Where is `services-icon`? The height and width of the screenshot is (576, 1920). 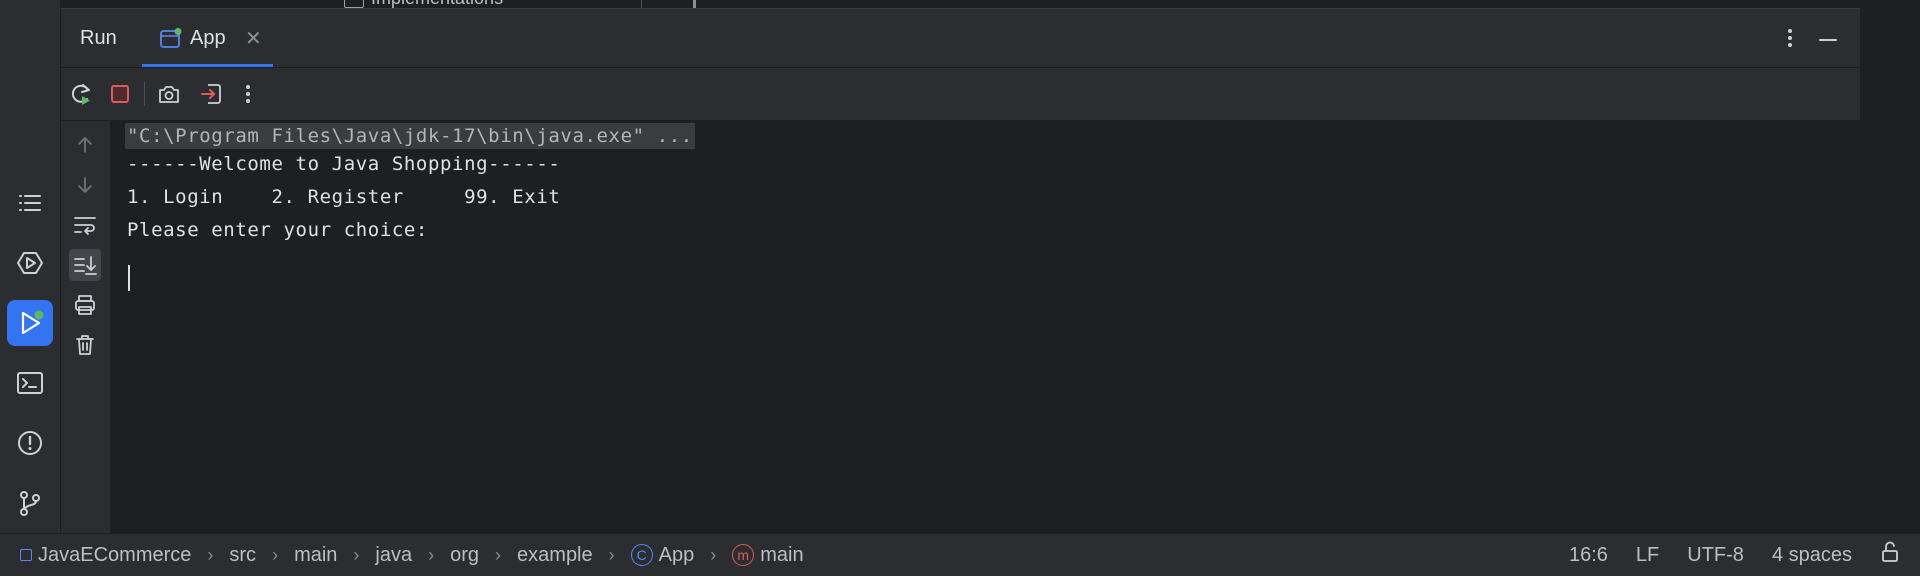
services-icon is located at coordinates (30, 263).